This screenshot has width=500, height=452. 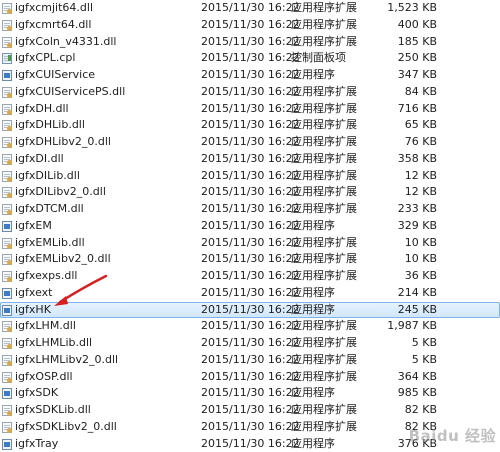 I want to click on file-name: igfxColn_v4331.dll, so click(x=105, y=42).